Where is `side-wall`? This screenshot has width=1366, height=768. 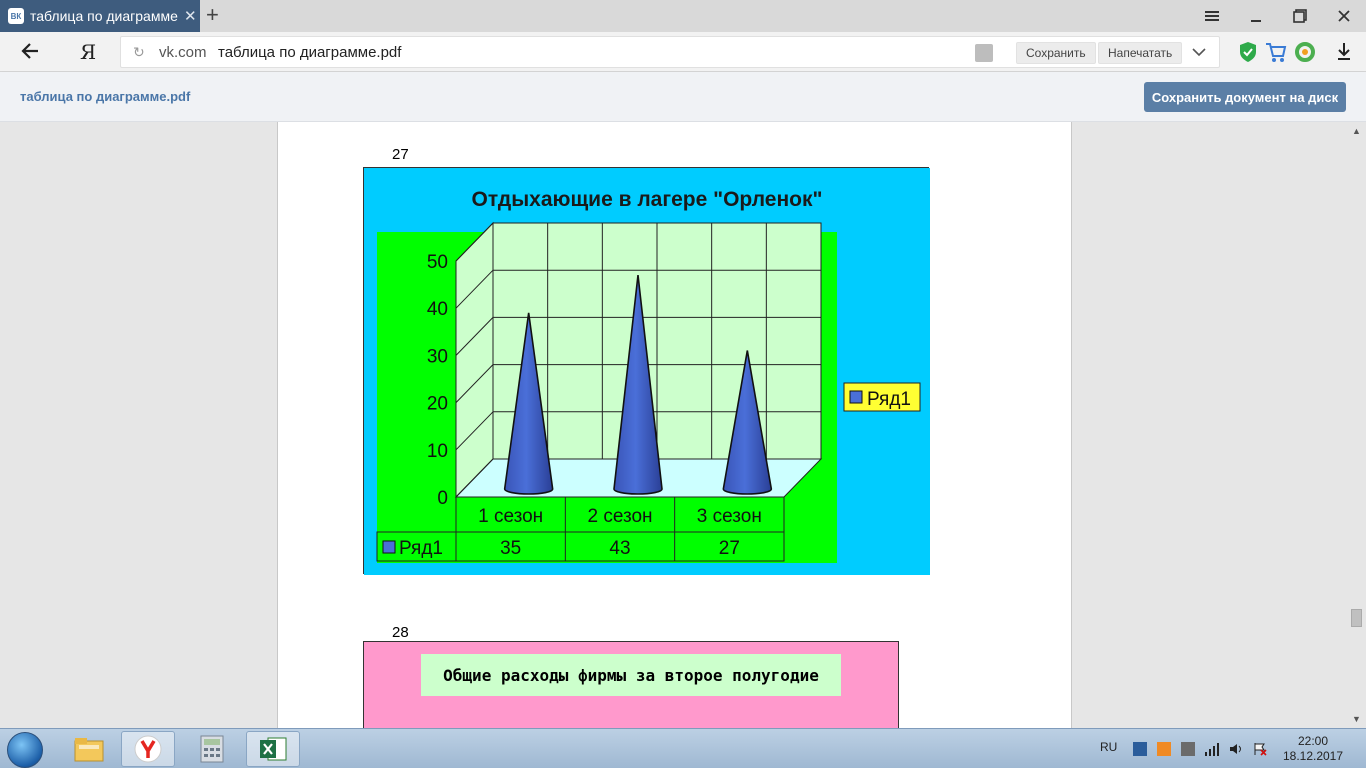 side-wall is located at coordinates (474, 360).